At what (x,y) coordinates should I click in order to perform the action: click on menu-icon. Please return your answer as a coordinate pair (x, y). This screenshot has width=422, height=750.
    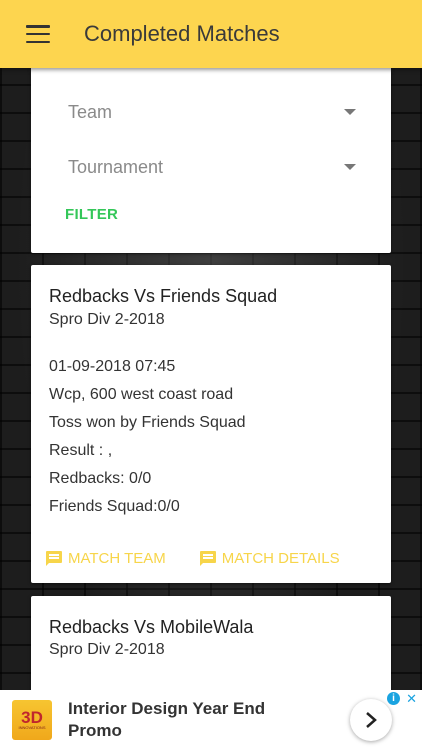
    Looking at the image, I should click on (38, 34).